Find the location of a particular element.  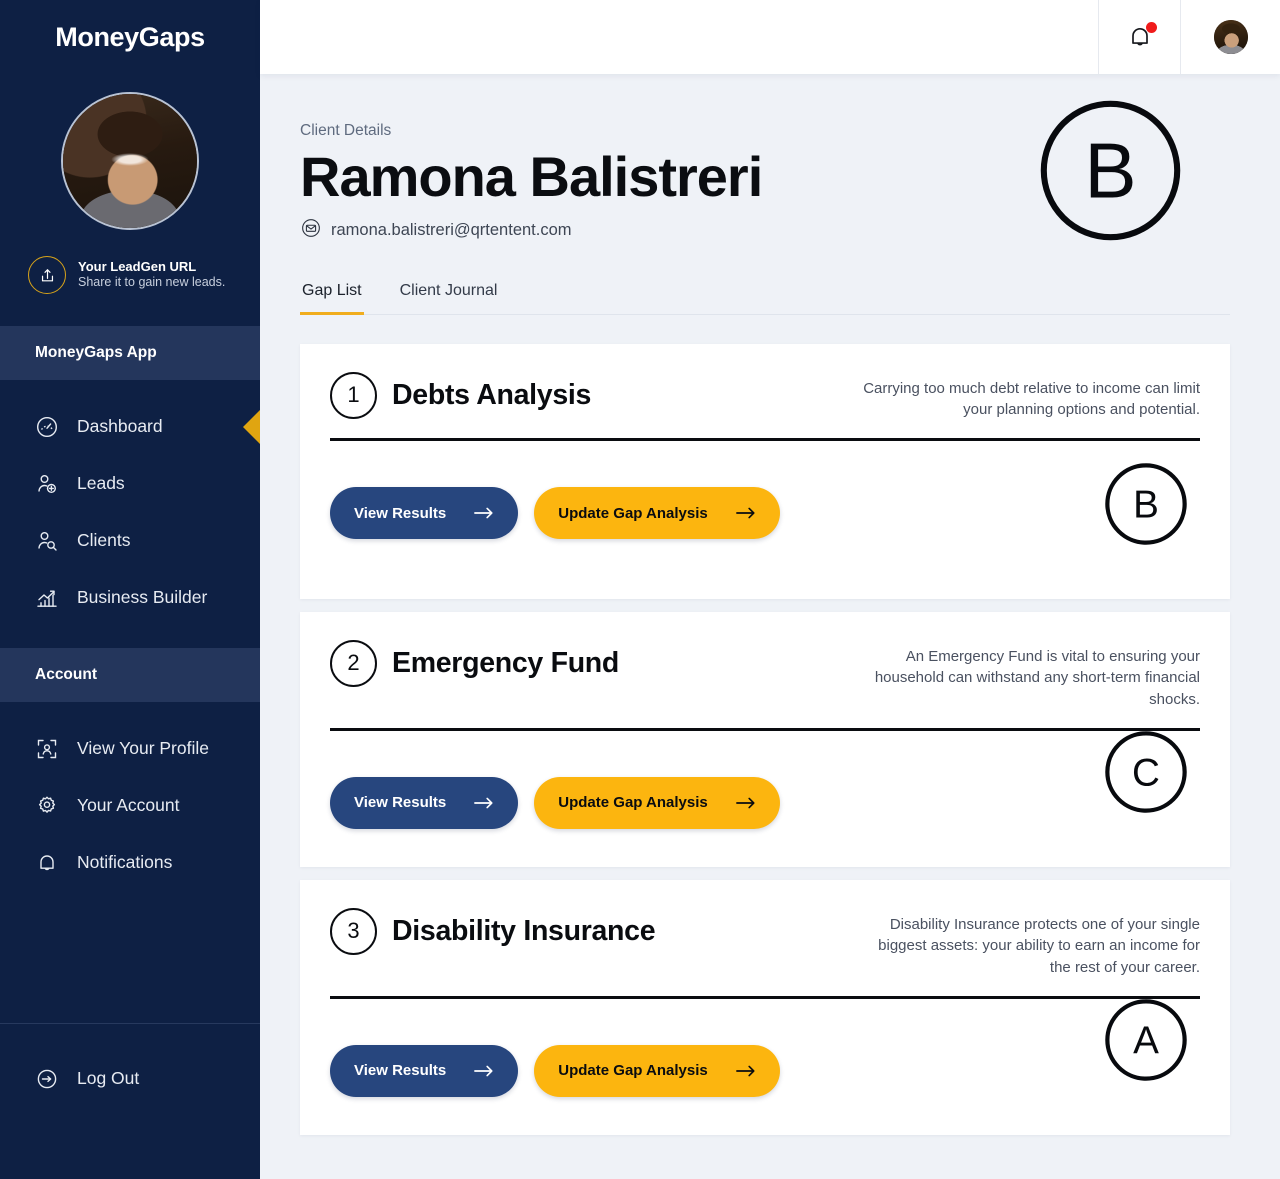

sidebar-item-log-out: Log Out is located at coordinates (130, 1078).